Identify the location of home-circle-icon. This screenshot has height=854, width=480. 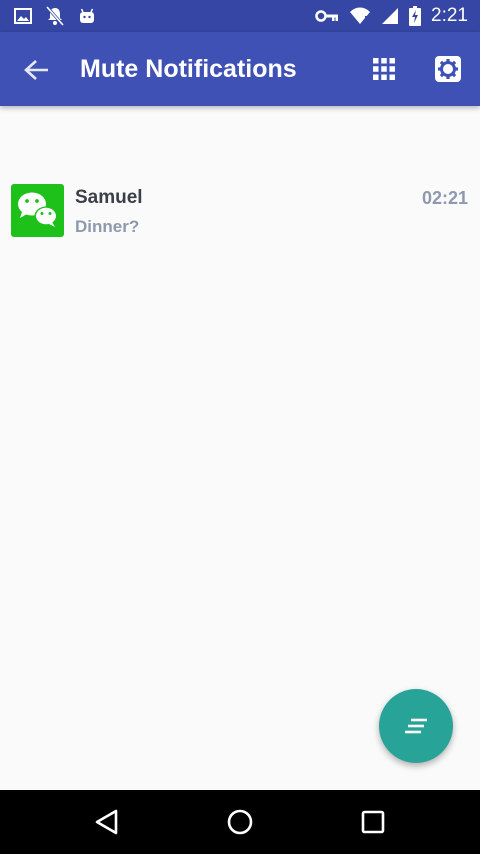
(240, 822).